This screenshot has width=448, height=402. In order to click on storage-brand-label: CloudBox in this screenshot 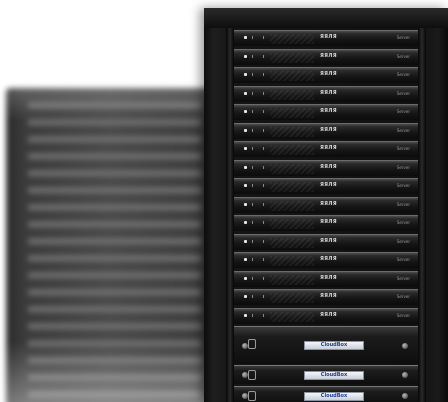, I will do `click(334, 345)`.